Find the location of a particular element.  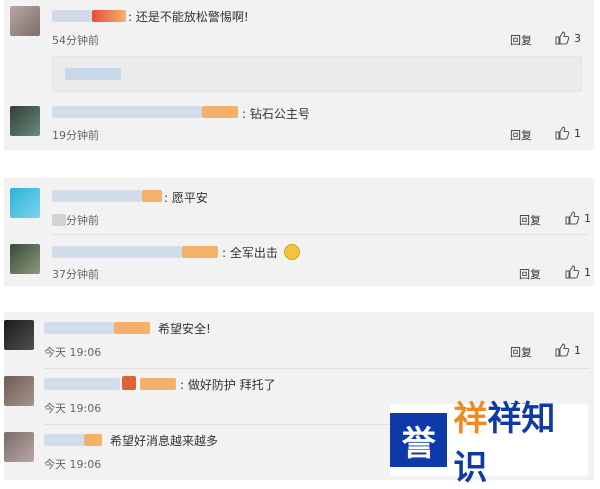

like-button: 3 is located at coordinates (567, 38).